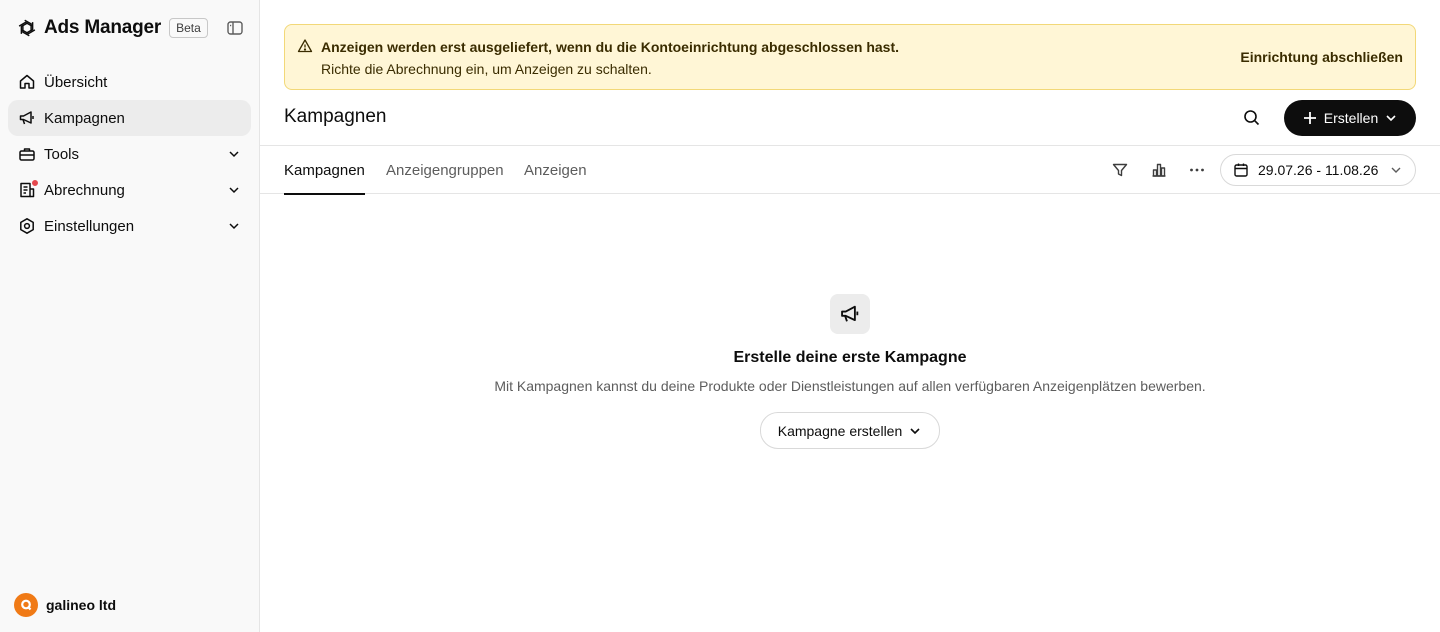 This screenshot has height=632, width=1440. I want to click on home-icon, so click(27, 81).